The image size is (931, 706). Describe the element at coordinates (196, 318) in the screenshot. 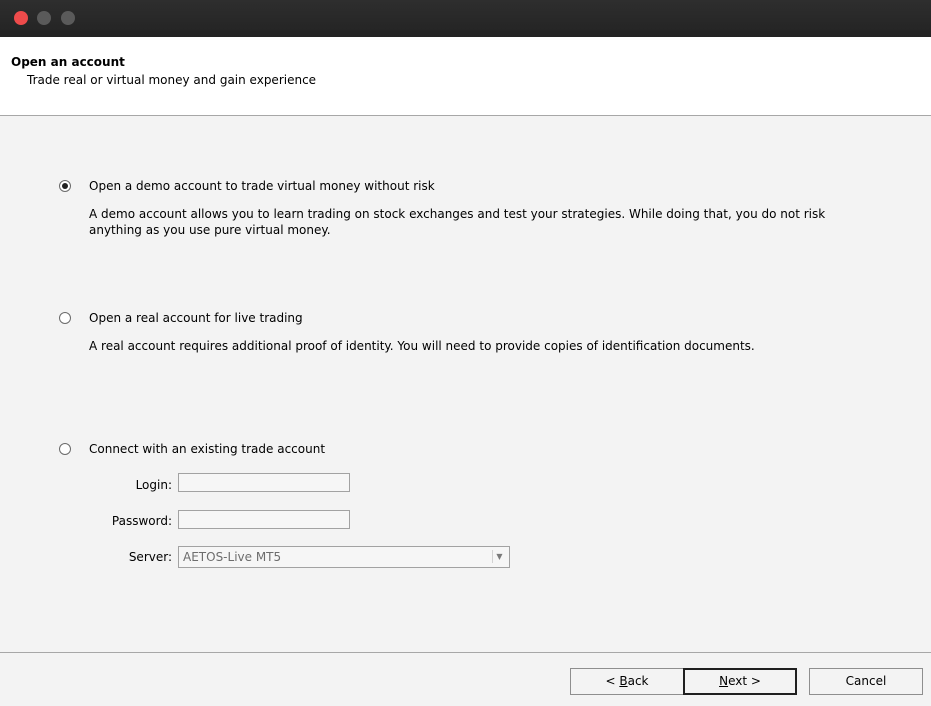

I see `real-account-label: Open a real account for live trading` at that location.